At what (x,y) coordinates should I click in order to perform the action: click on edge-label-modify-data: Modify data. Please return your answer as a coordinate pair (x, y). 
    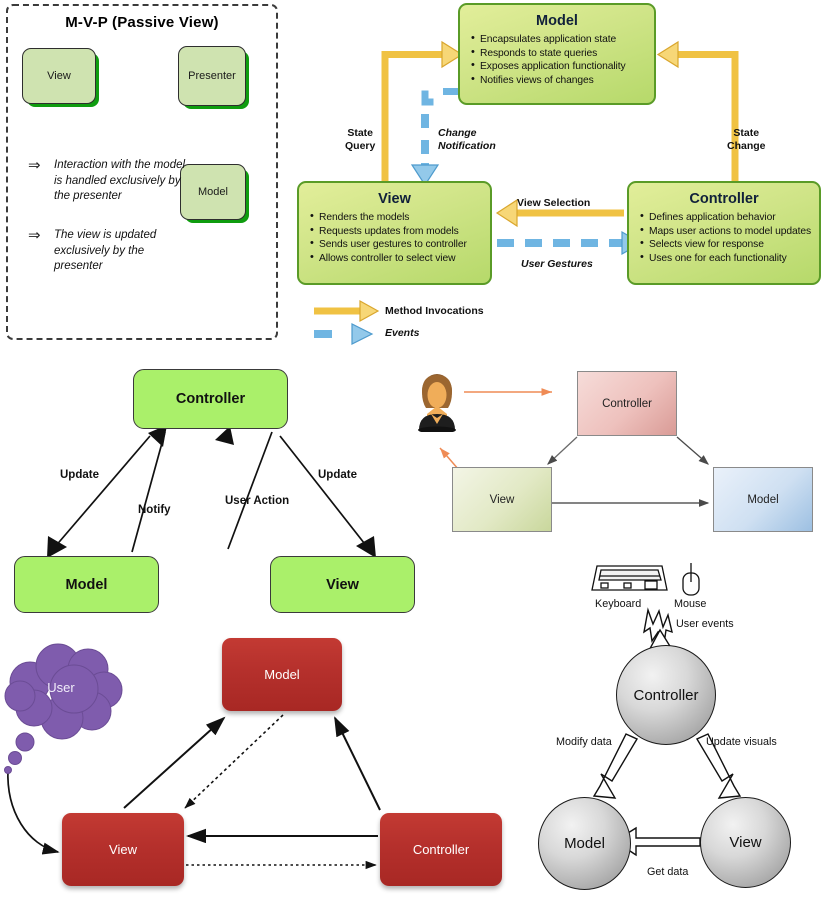
    Looking at the image, I should click on (584, 742).